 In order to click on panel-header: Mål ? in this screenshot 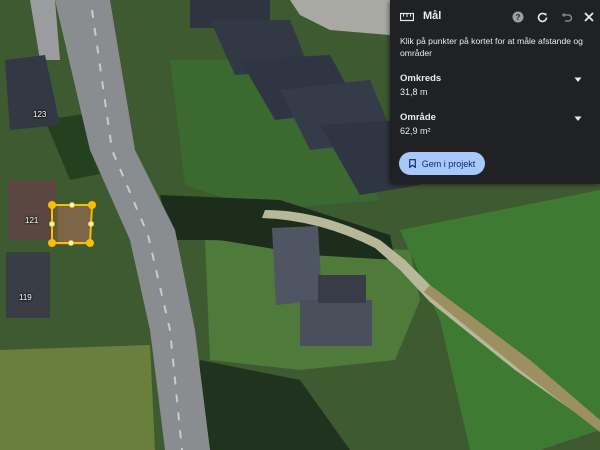, I will do `click(495, 17)`.